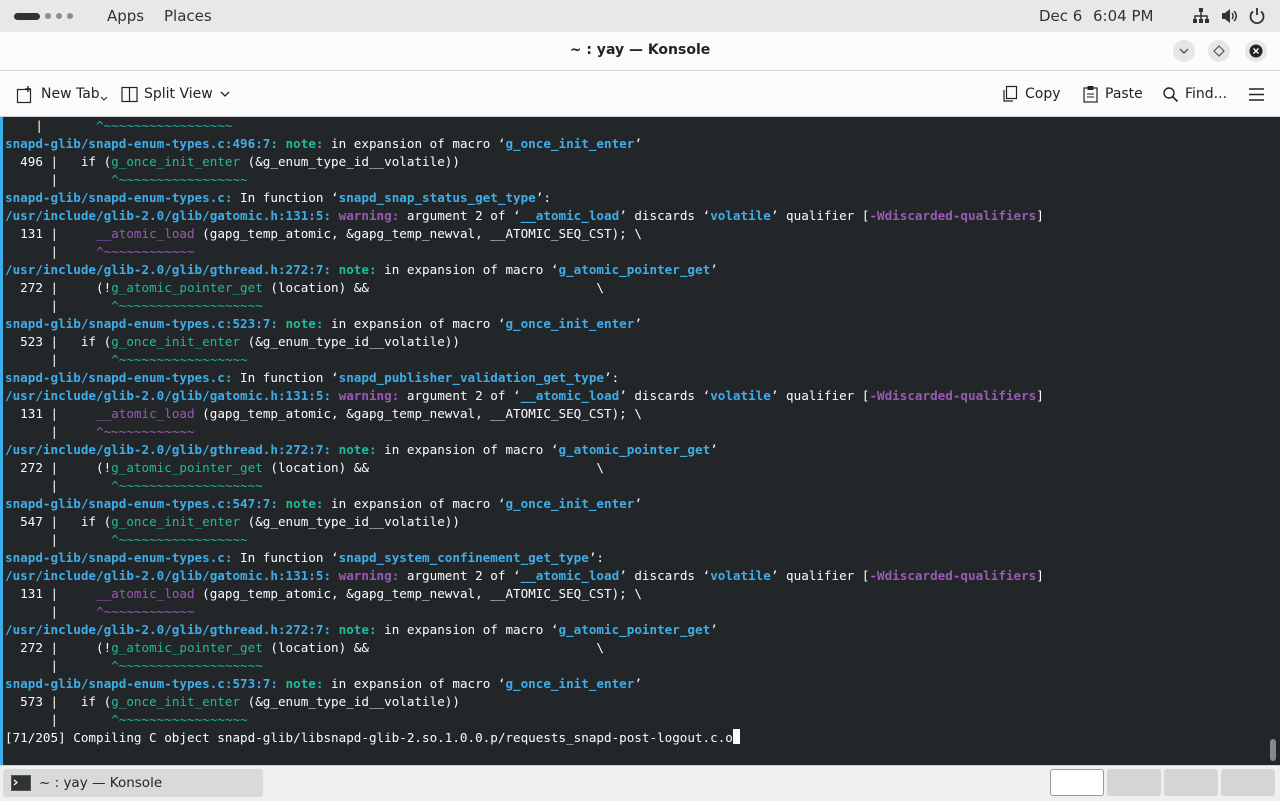 The image size is (1280, 801). I want to click on hamburger-menu-icon, so click(1256, 94).